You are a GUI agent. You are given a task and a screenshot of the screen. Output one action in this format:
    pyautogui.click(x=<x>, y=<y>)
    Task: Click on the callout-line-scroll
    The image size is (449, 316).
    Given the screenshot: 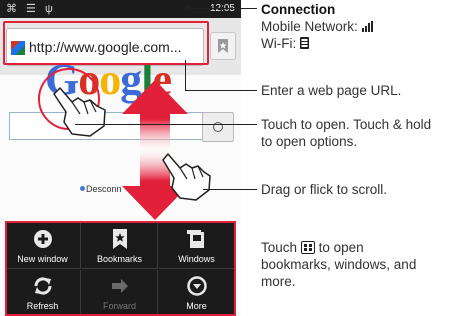 What is the action you would take?
    pyautogui.click(x=230, y=189)
    